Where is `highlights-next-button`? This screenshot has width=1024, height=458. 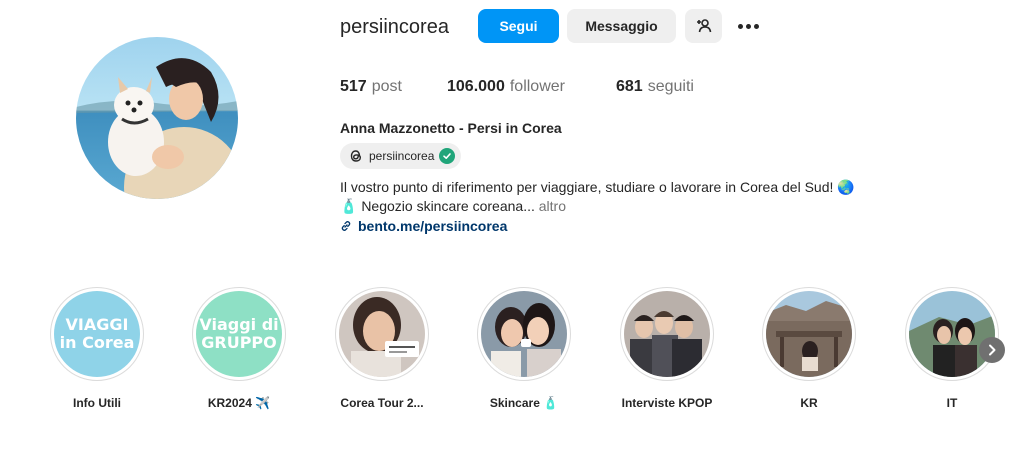 highlights-next-button is located at coordinates (992, 350).